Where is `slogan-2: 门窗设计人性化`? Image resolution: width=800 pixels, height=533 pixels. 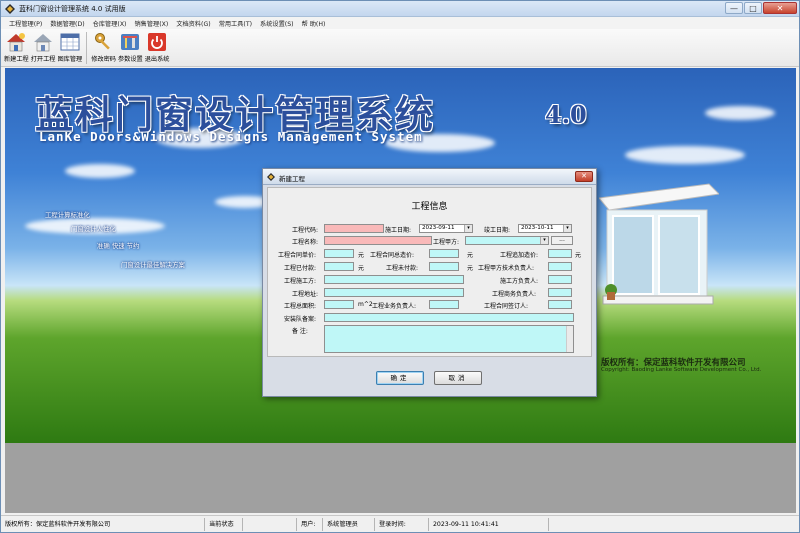
slogan-2: 门窗设计人性化 is located at coordinates (93, 229).